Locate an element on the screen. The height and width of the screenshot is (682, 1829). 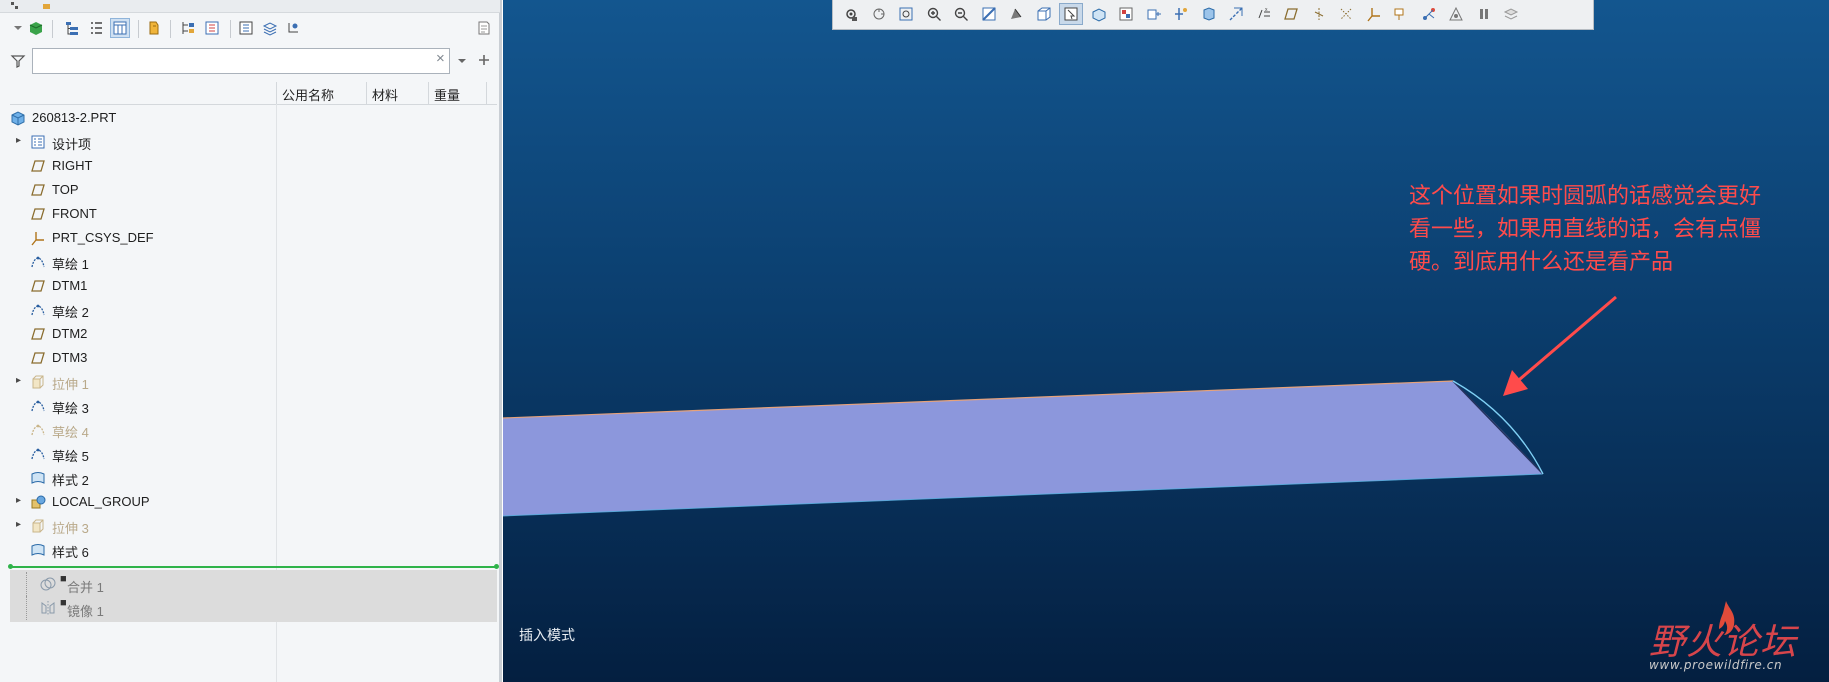
tree-item-mirror-1: ■ 镜像 1 is located at coordinates (255, 608).